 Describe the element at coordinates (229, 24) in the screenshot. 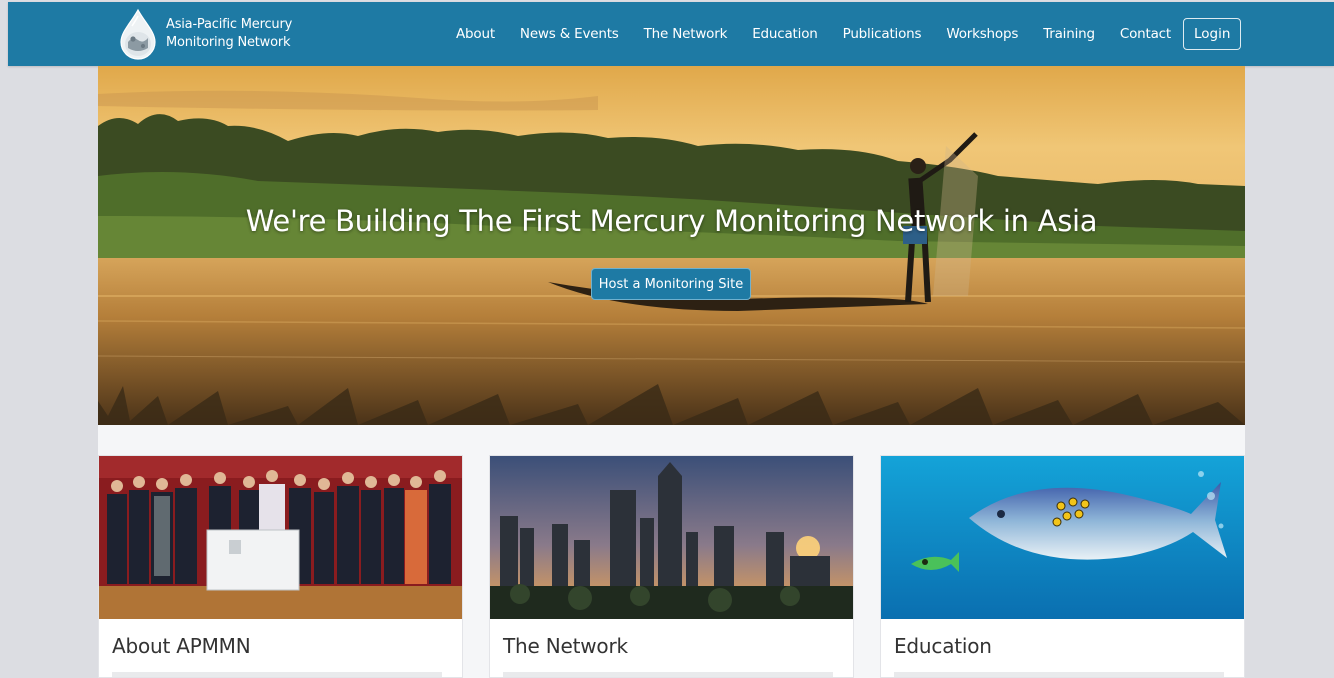

I see `brand-line-1: Asia-Pacific Mercury` at that location.